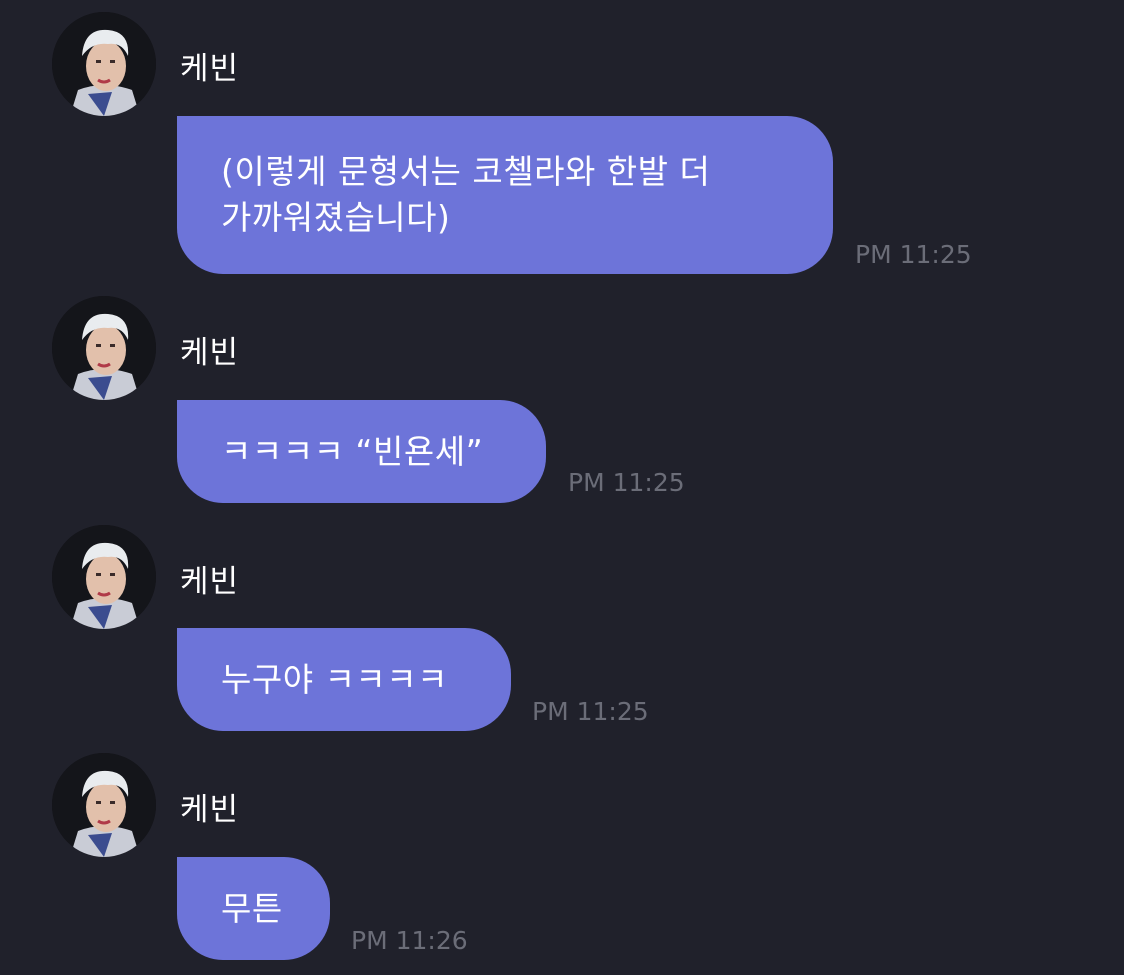 The height and width of the screenshot is (975, 1124). I want to click on message-bubble: 누구야 ㅋㅋㅋㅋ, so click(344, 679).